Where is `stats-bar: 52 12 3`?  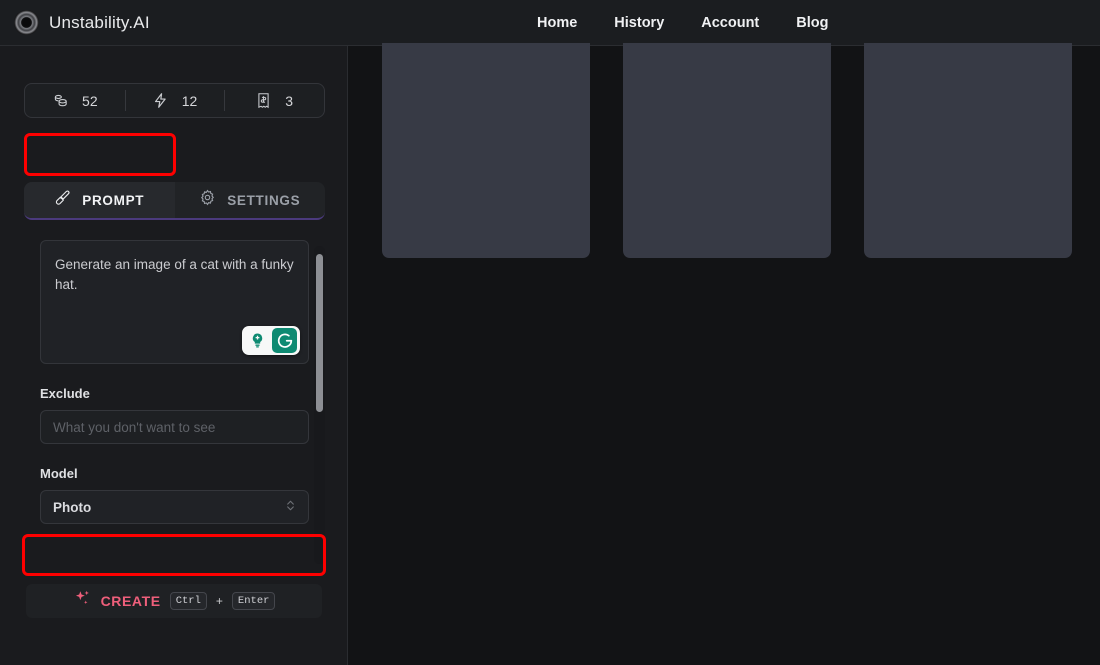 stats-bar: 52 12 3 is located at coordinates (174, 100).